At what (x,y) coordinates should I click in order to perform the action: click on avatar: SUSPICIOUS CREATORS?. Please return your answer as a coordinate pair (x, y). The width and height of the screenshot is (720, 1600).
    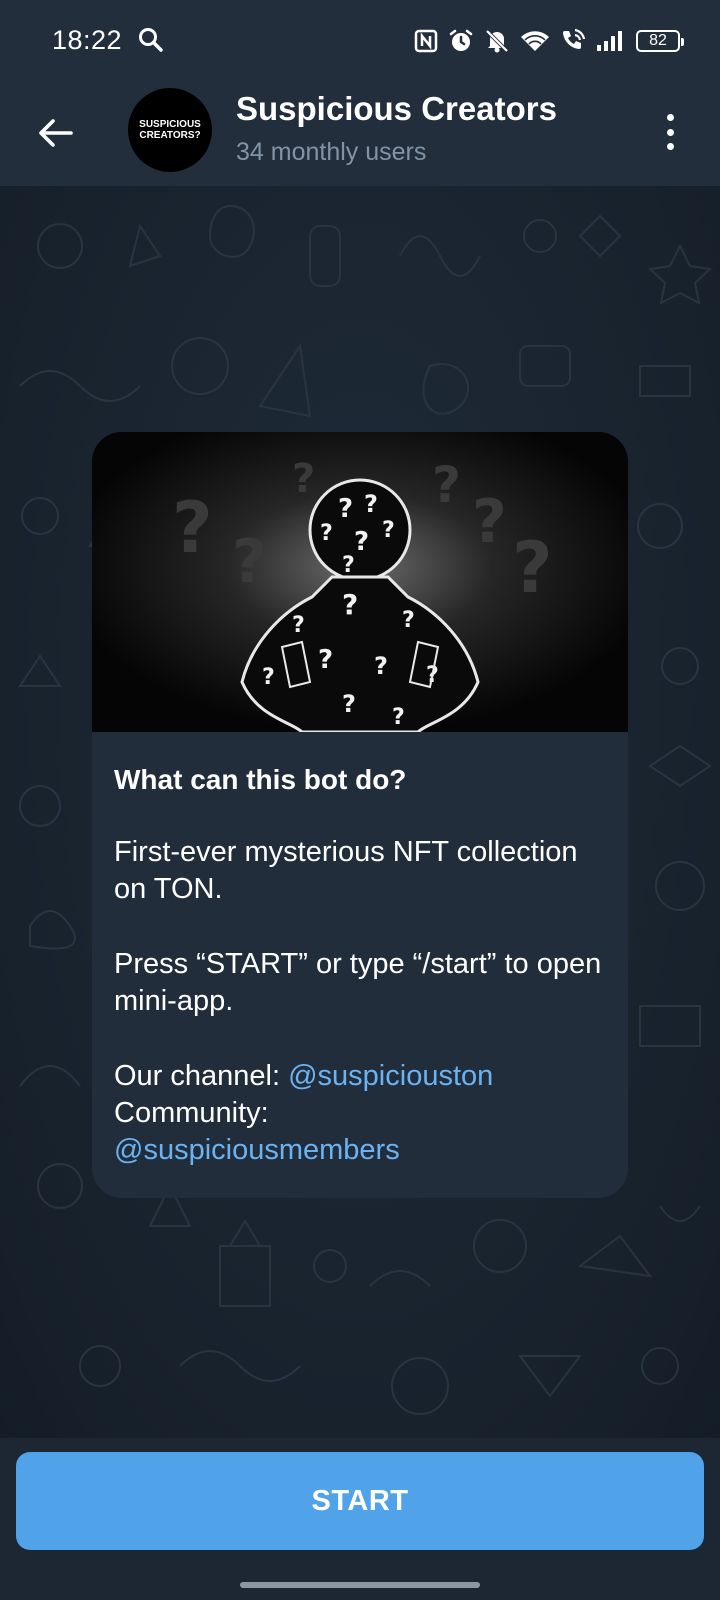
    Looking at the image, I should click on (170, 130).